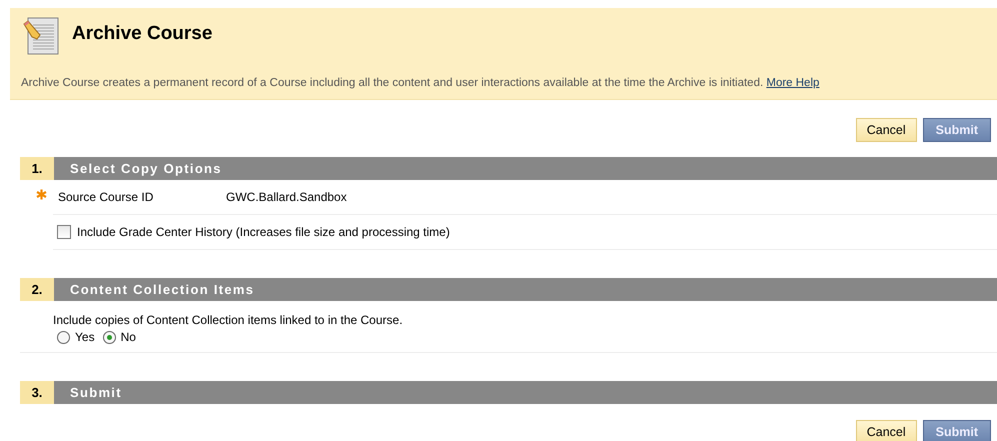 Image resolution: width=997 pixels, height=441 pixels. Describe the element at coordinates (37, 168) in the screenshot. I see `step-number: 1.` at that location.